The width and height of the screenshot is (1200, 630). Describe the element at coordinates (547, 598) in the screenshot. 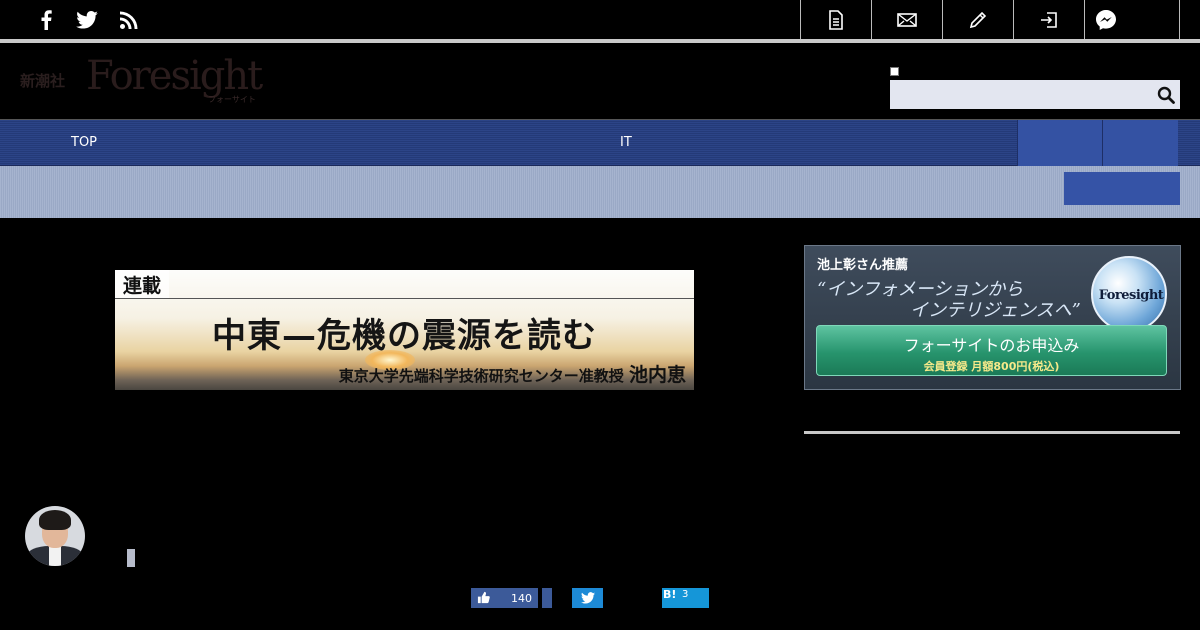

I see `facebook-share-button` at that location.